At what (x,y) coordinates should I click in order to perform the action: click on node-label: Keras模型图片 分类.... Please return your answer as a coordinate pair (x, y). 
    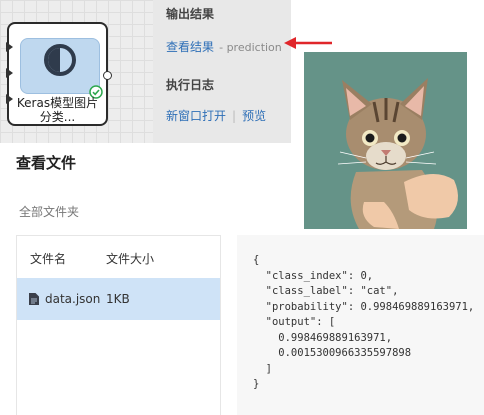
    Looking at the image, I should click on (57, 110).